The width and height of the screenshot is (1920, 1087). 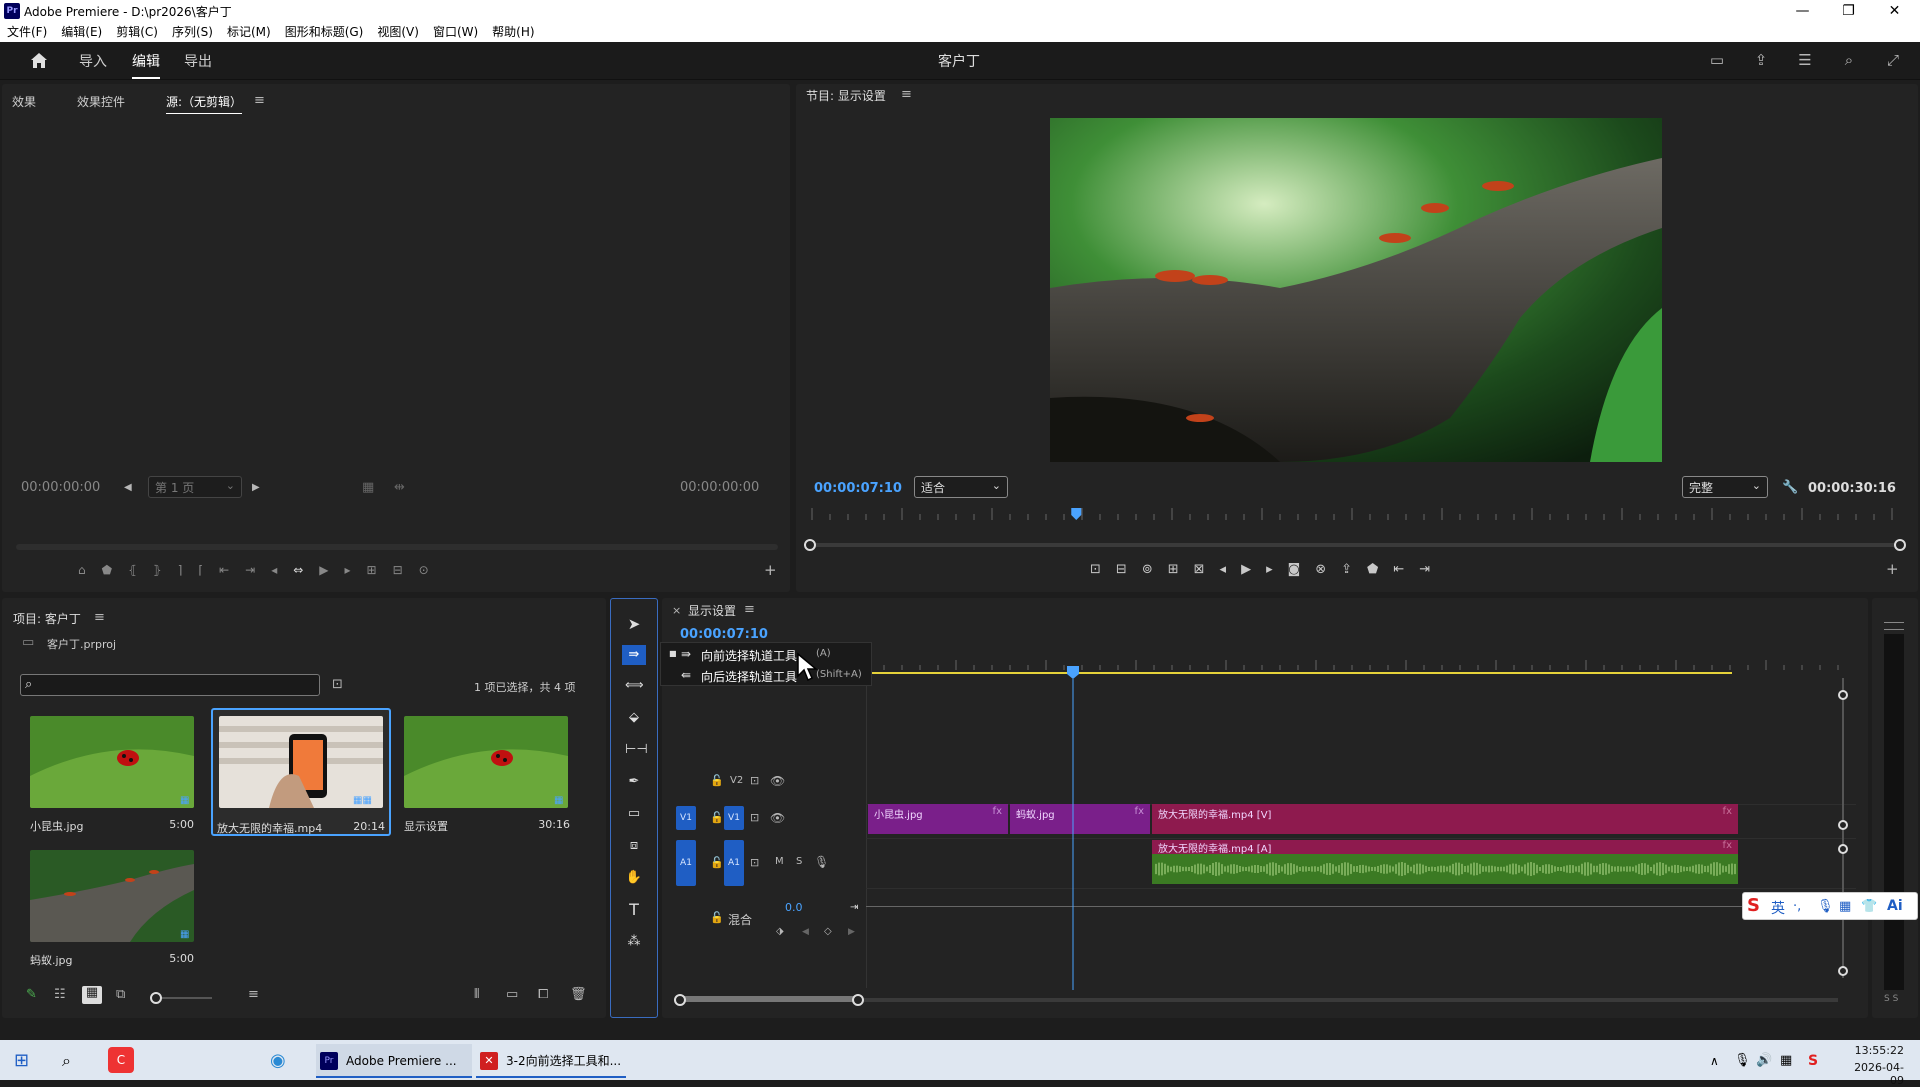 I want to click on quality-select: 完整 ⌄, so click(x=1725, y=487).